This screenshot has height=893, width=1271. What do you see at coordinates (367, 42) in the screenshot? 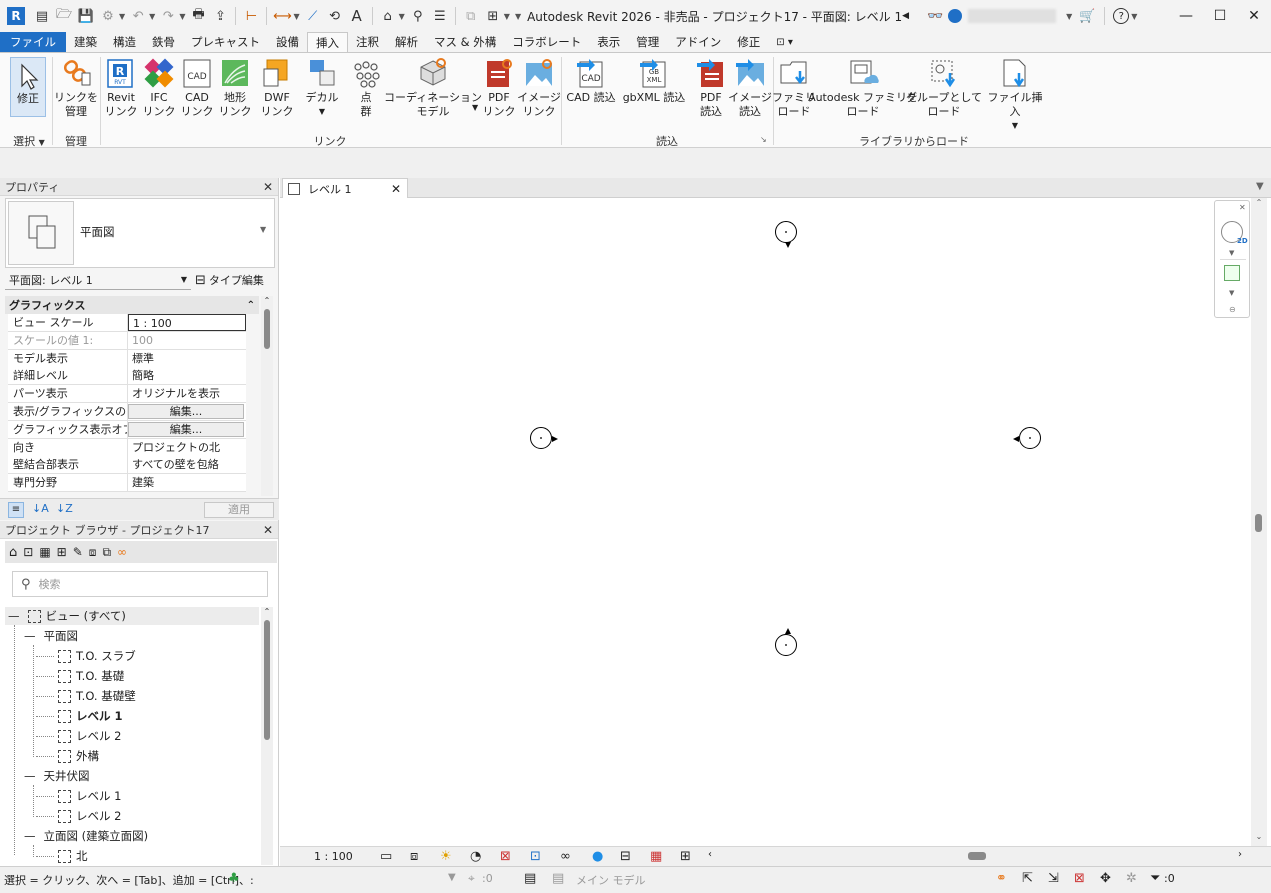
I see `tab-annotate: 注釈` at bounding box center [367, 42].